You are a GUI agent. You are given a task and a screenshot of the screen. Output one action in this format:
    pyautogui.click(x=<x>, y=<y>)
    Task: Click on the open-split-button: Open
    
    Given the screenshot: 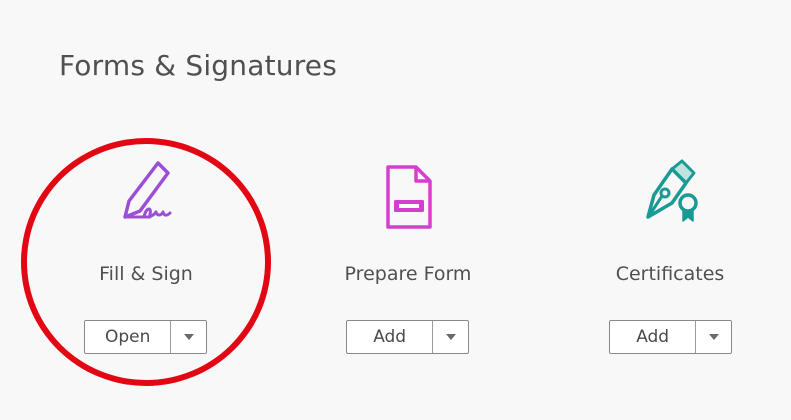 What is the action you would take?
    pyautogui.click(x=145, y=337)
    